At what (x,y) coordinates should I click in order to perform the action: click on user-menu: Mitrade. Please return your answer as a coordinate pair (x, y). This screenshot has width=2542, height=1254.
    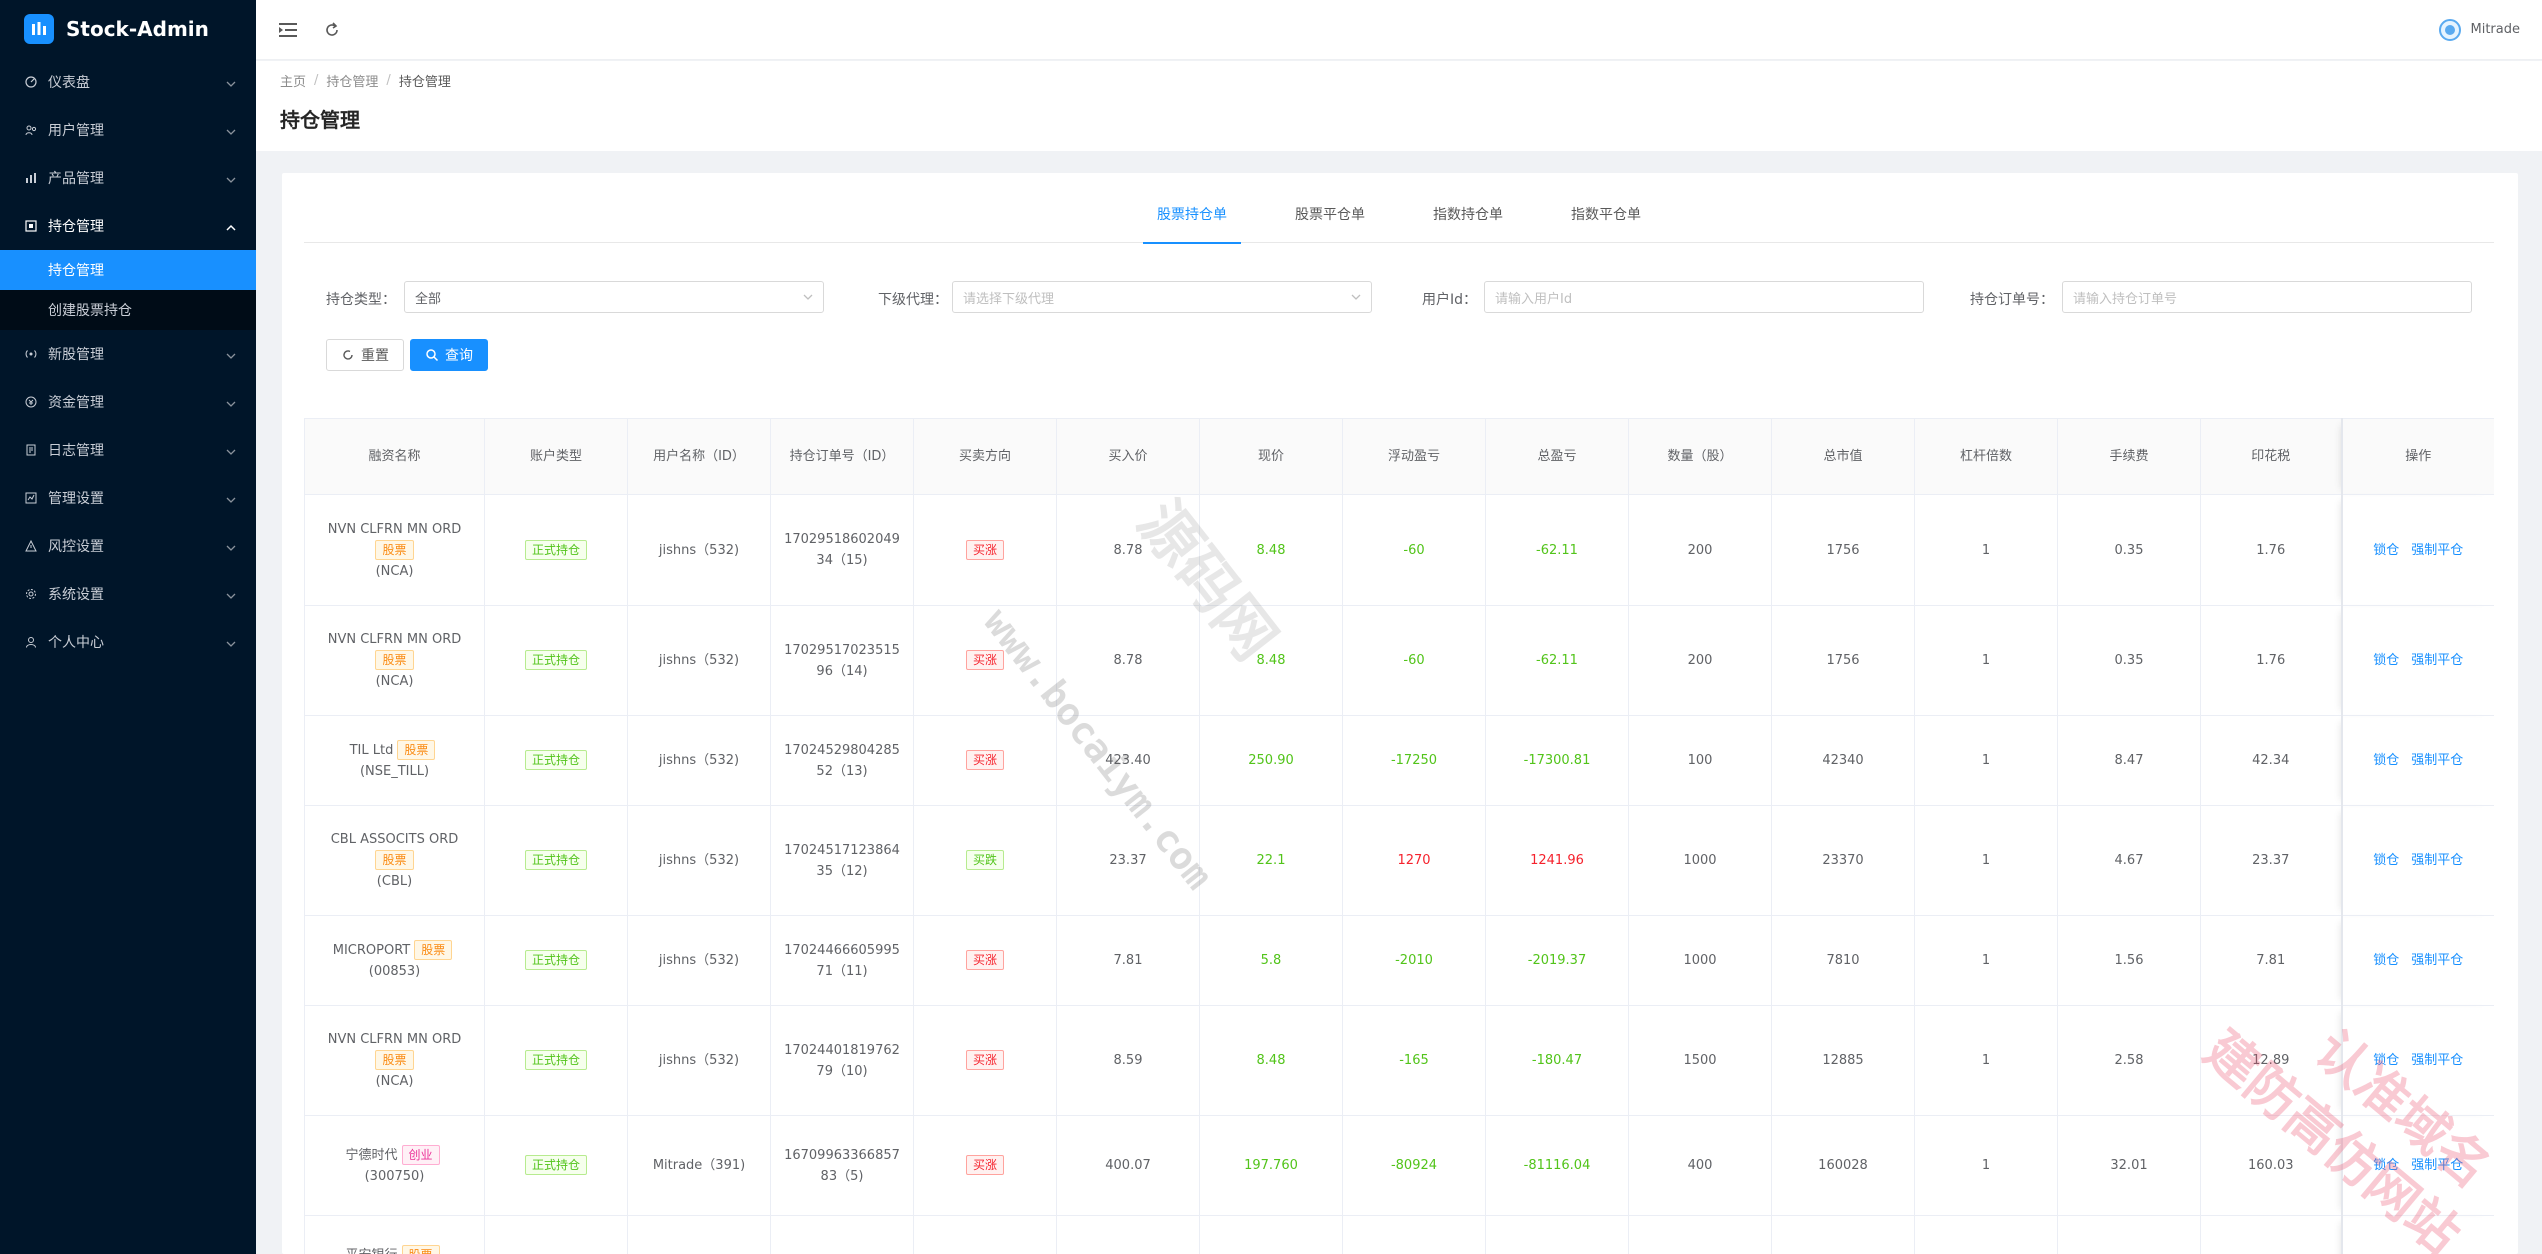
    Looking at the image, I should click on (2479, 29).